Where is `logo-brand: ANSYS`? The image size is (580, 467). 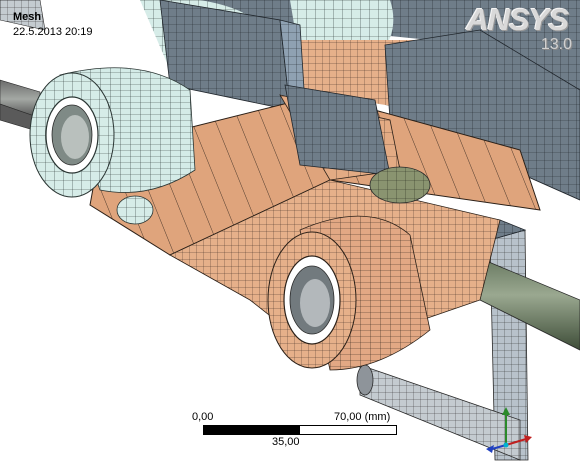 logo-brand: ANSYS is located at coordinates (517, 19).